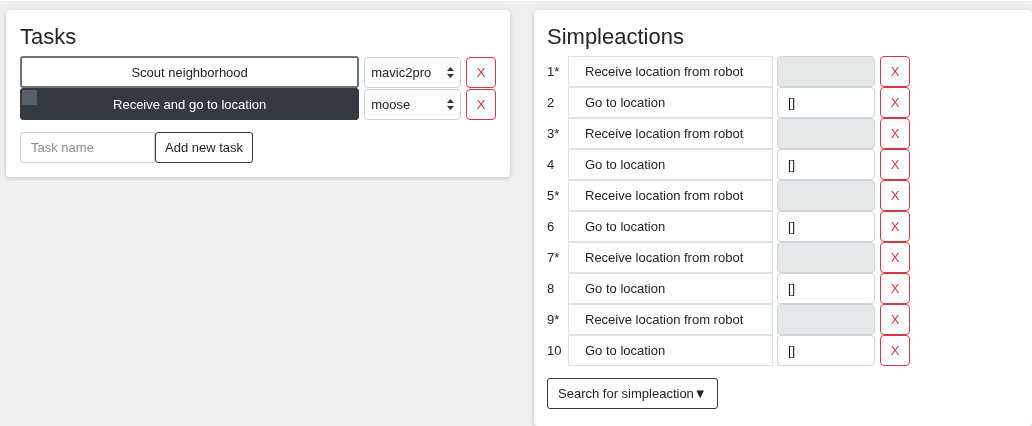 This screenshot has height=426, width=1032. What do you see at coordinates (554, 133) in the screenshot?
I see `row-number: 3*` at bounding box center [554, 133].